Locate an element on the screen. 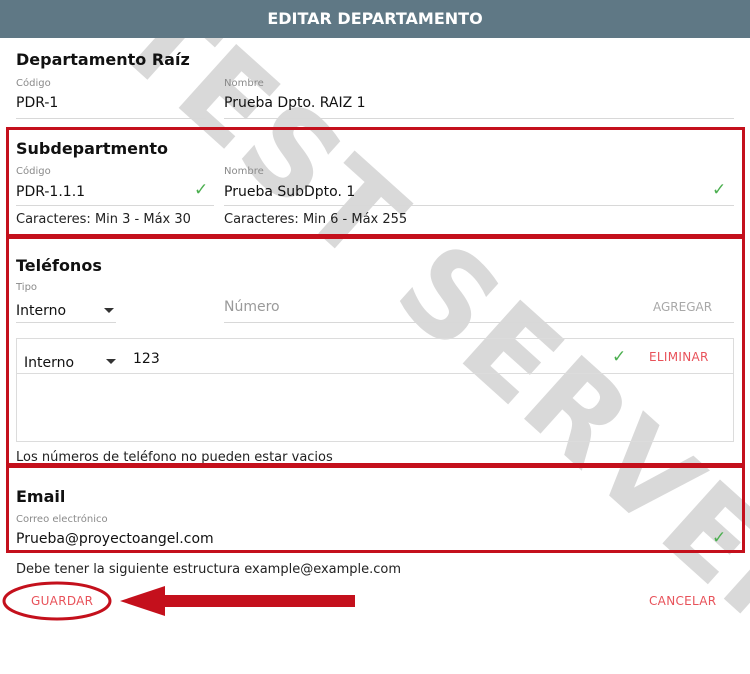 This screenshot has width=750, height=674. sub-section-title: Subdepartmento is located at coordinates (92, 148).